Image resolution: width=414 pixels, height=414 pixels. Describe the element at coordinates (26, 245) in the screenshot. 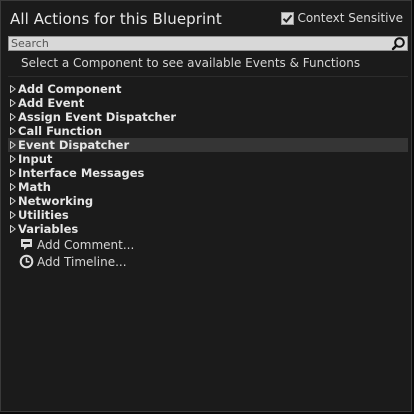

I see `comment-icon` at that location.